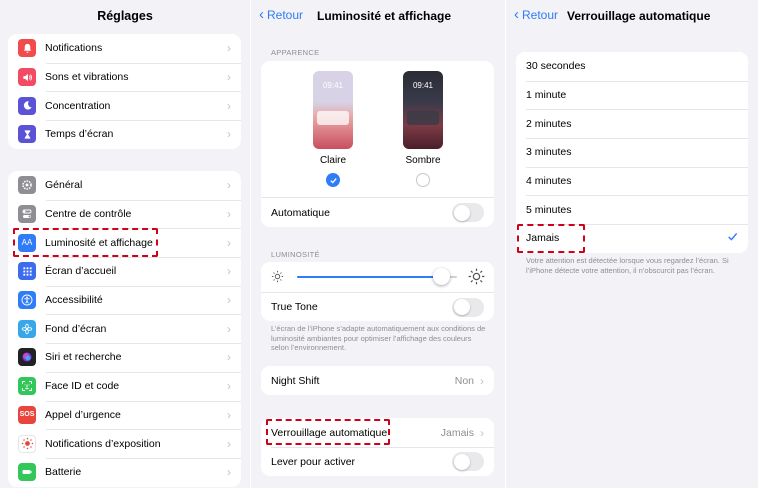 This screenshot has width=758, height=488. Describe the element at coordinates (87, 77) in the screenshot. I see `settings-item-label: Sons et vibrations` at that location.